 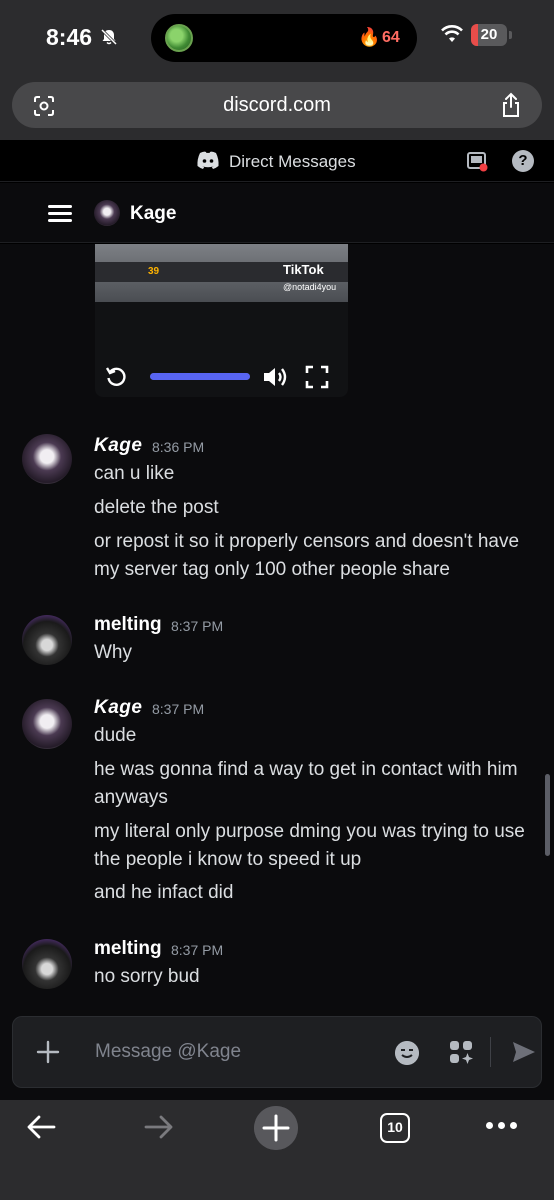 I want to click on video-scoreboard-number: 39, so click(x=154, y=271).